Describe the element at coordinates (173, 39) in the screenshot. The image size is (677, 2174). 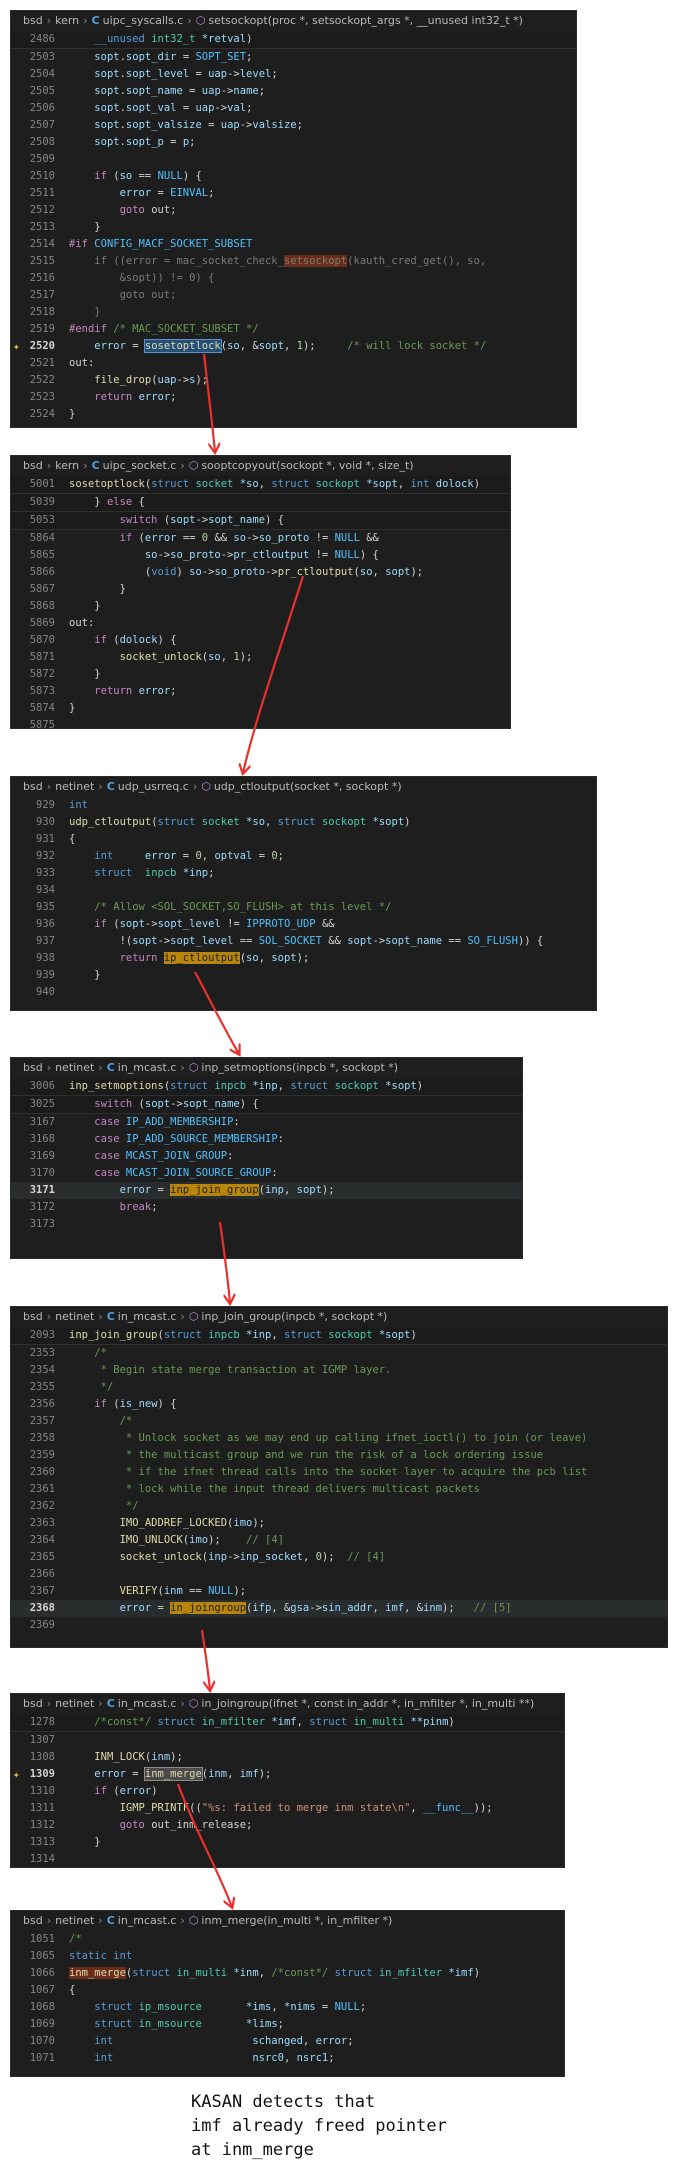
I see `code-text: __unused int32_t *retval)` at that location.